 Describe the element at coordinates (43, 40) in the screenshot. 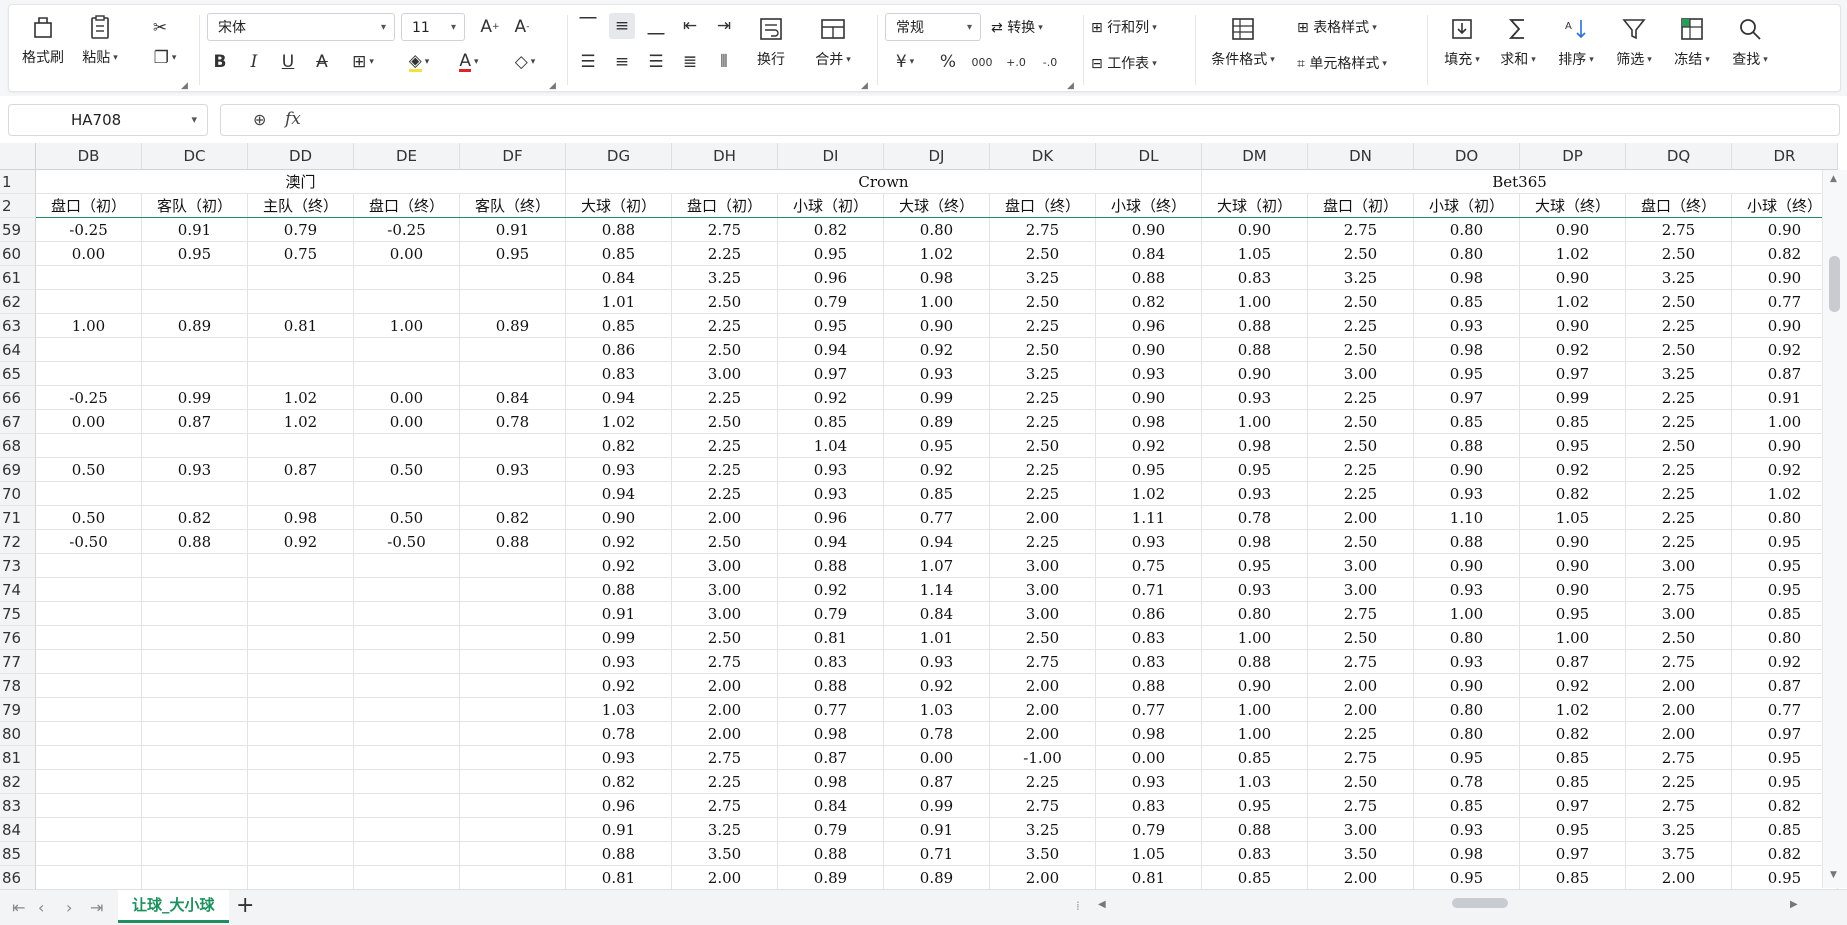

I see `format-painter-button: 格式刷` at that location.